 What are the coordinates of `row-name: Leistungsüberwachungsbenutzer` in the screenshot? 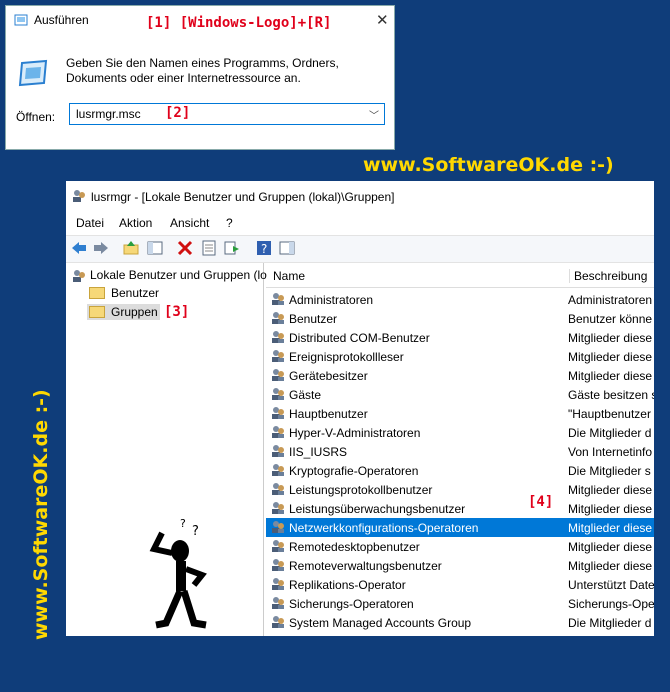 It's located at (377, 509).